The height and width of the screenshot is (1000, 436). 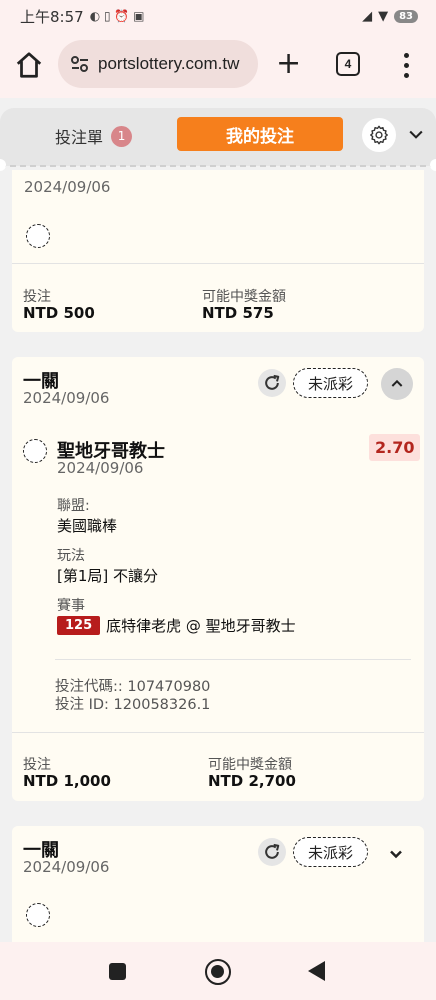 I want to click on payout-value: NTD 575, so click(x=238, y=313).